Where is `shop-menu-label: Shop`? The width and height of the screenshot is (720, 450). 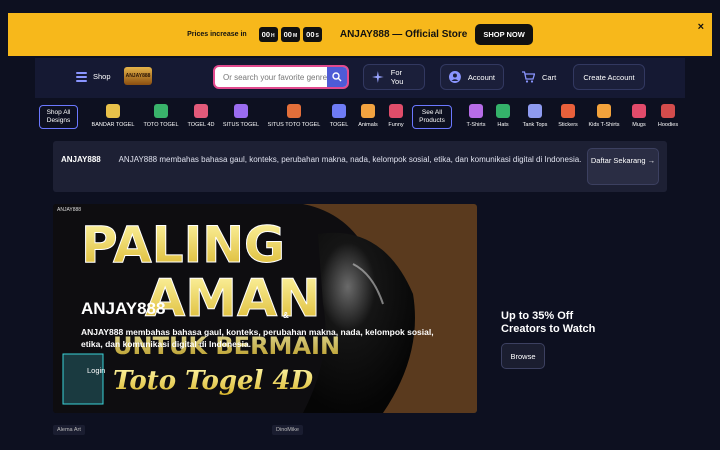
shop-menu-label: Shop is located at coordinates (102, 76).